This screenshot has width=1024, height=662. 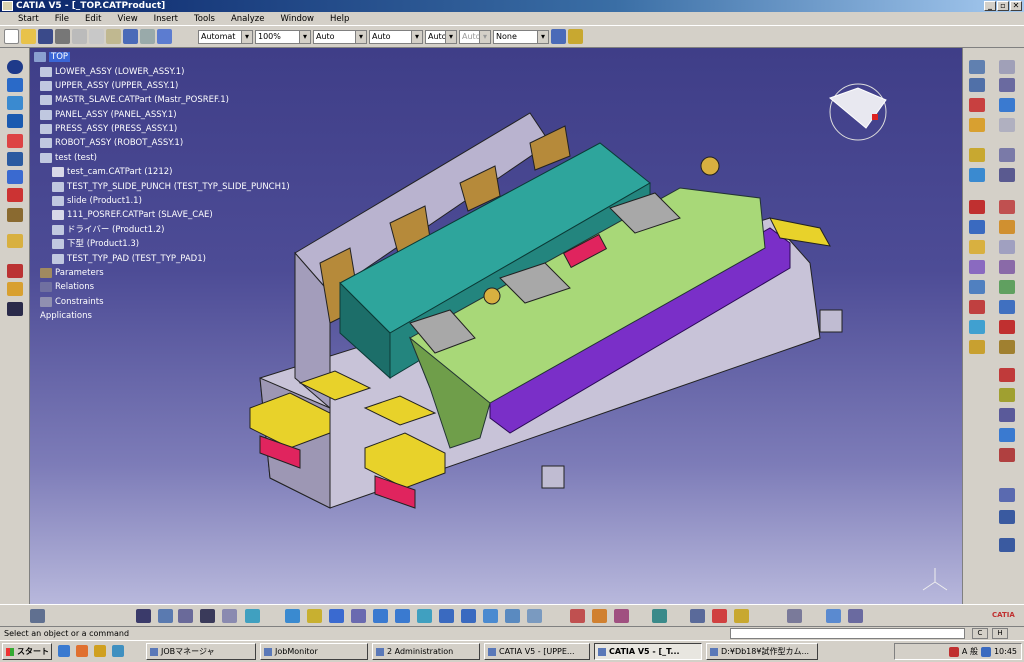 I want to click on layer-combo: Auto, so click(x=441, y=36).